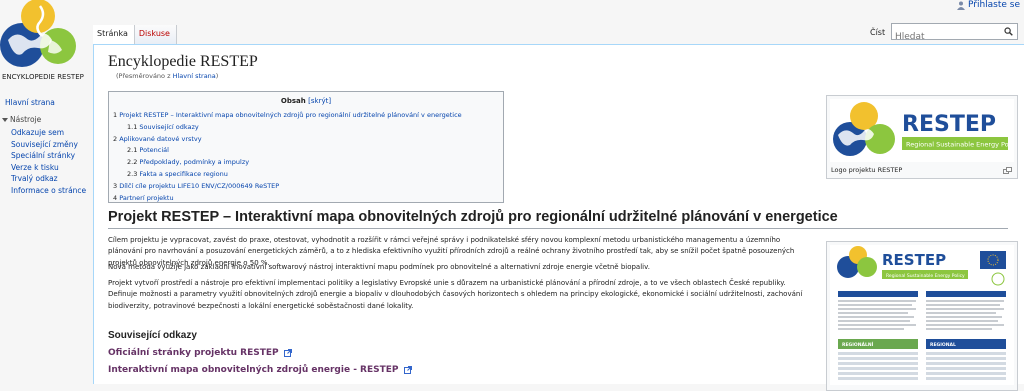  What do you see at coordinates (38, 33) in the screenshot?
I see `restep-logo-graphic` at bounding box center [38, 33].